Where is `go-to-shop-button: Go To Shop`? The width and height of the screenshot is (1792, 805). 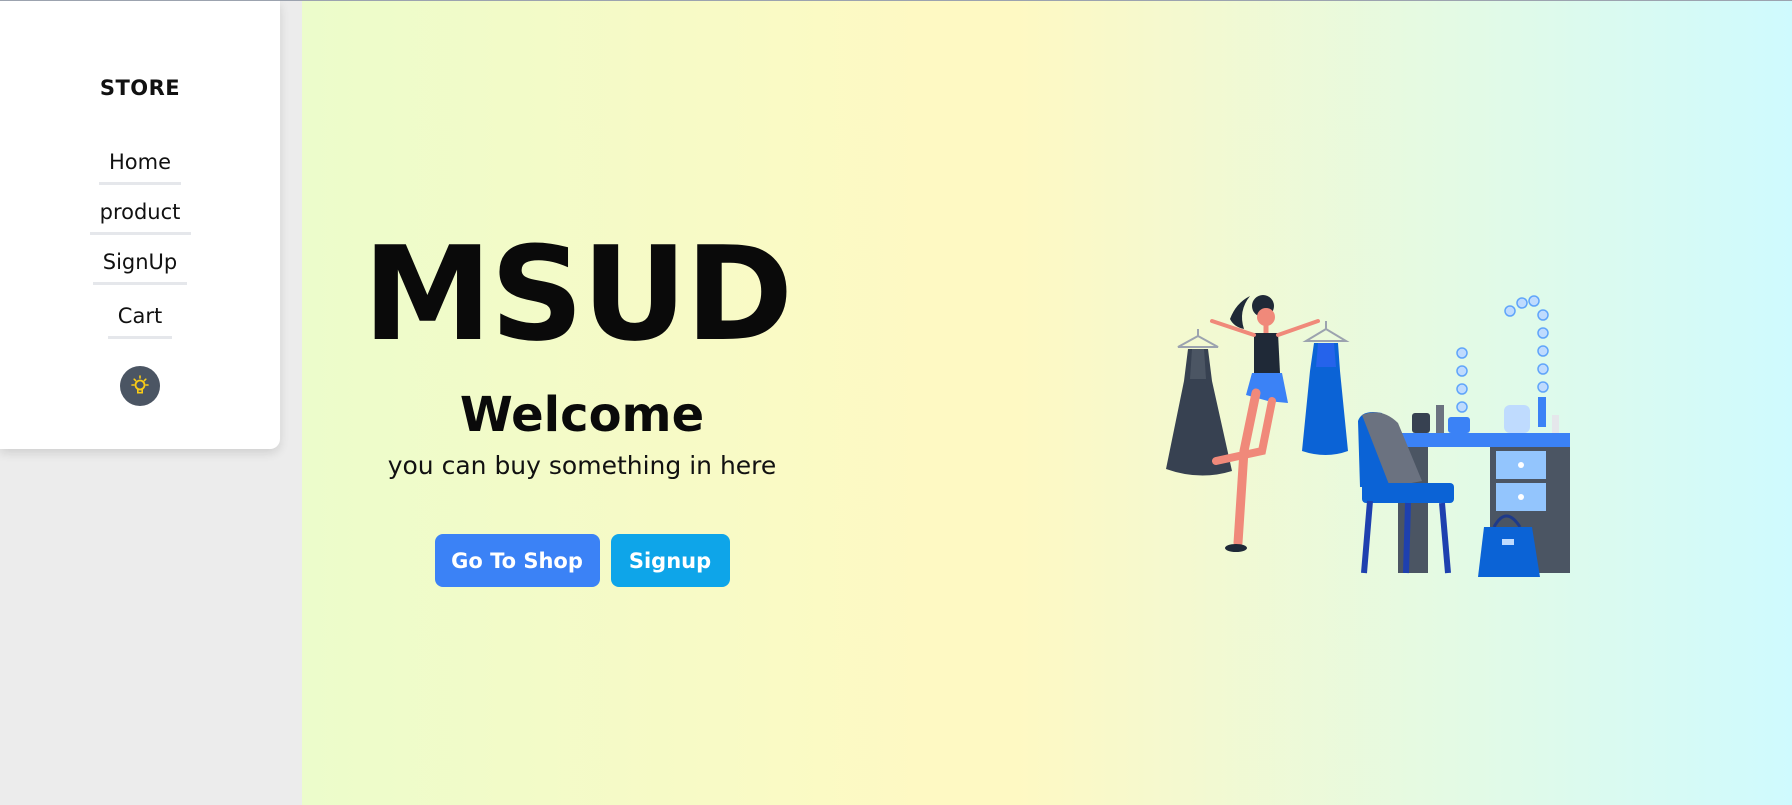 go-to-shop-button: Go To Shop is located at coordinates (517, 560).